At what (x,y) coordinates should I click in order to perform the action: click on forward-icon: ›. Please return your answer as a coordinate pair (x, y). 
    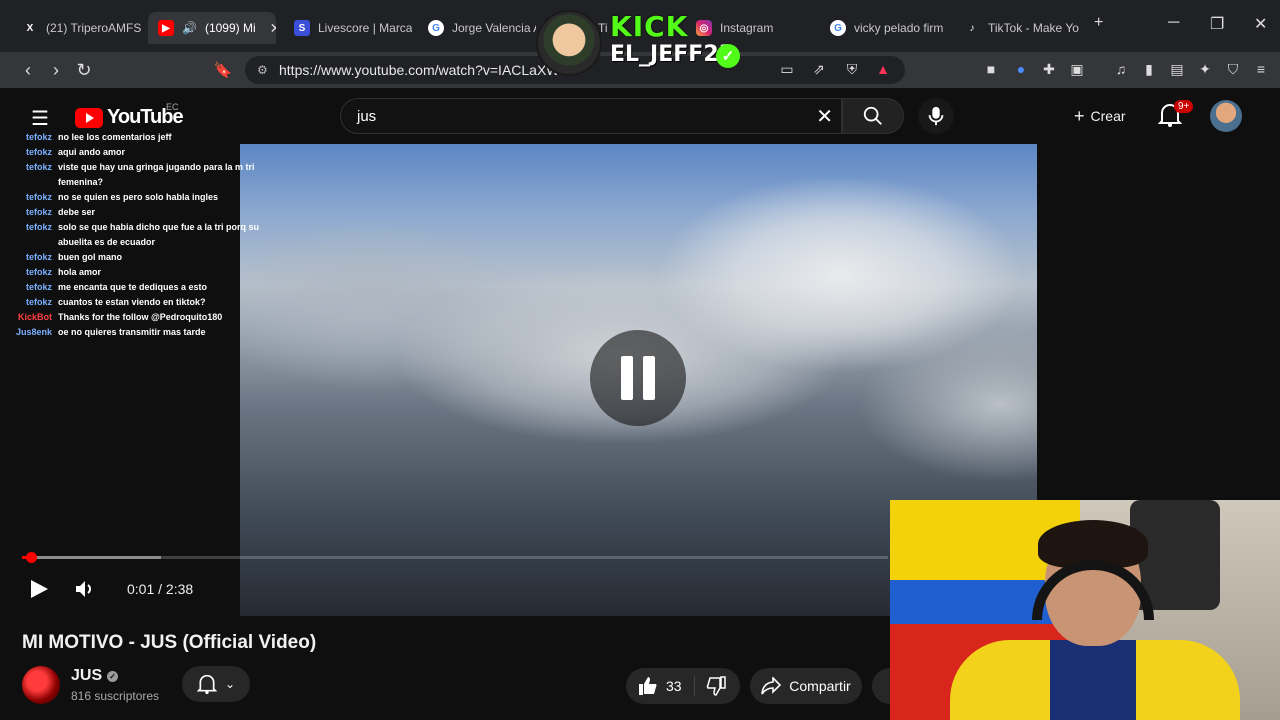
    Looking at the image, I should click on (56, 70).